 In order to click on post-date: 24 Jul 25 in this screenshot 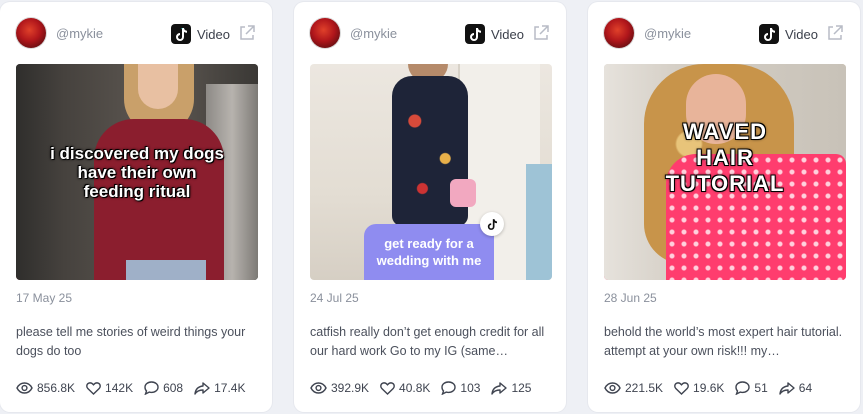, I will do `click(334, 298)`.